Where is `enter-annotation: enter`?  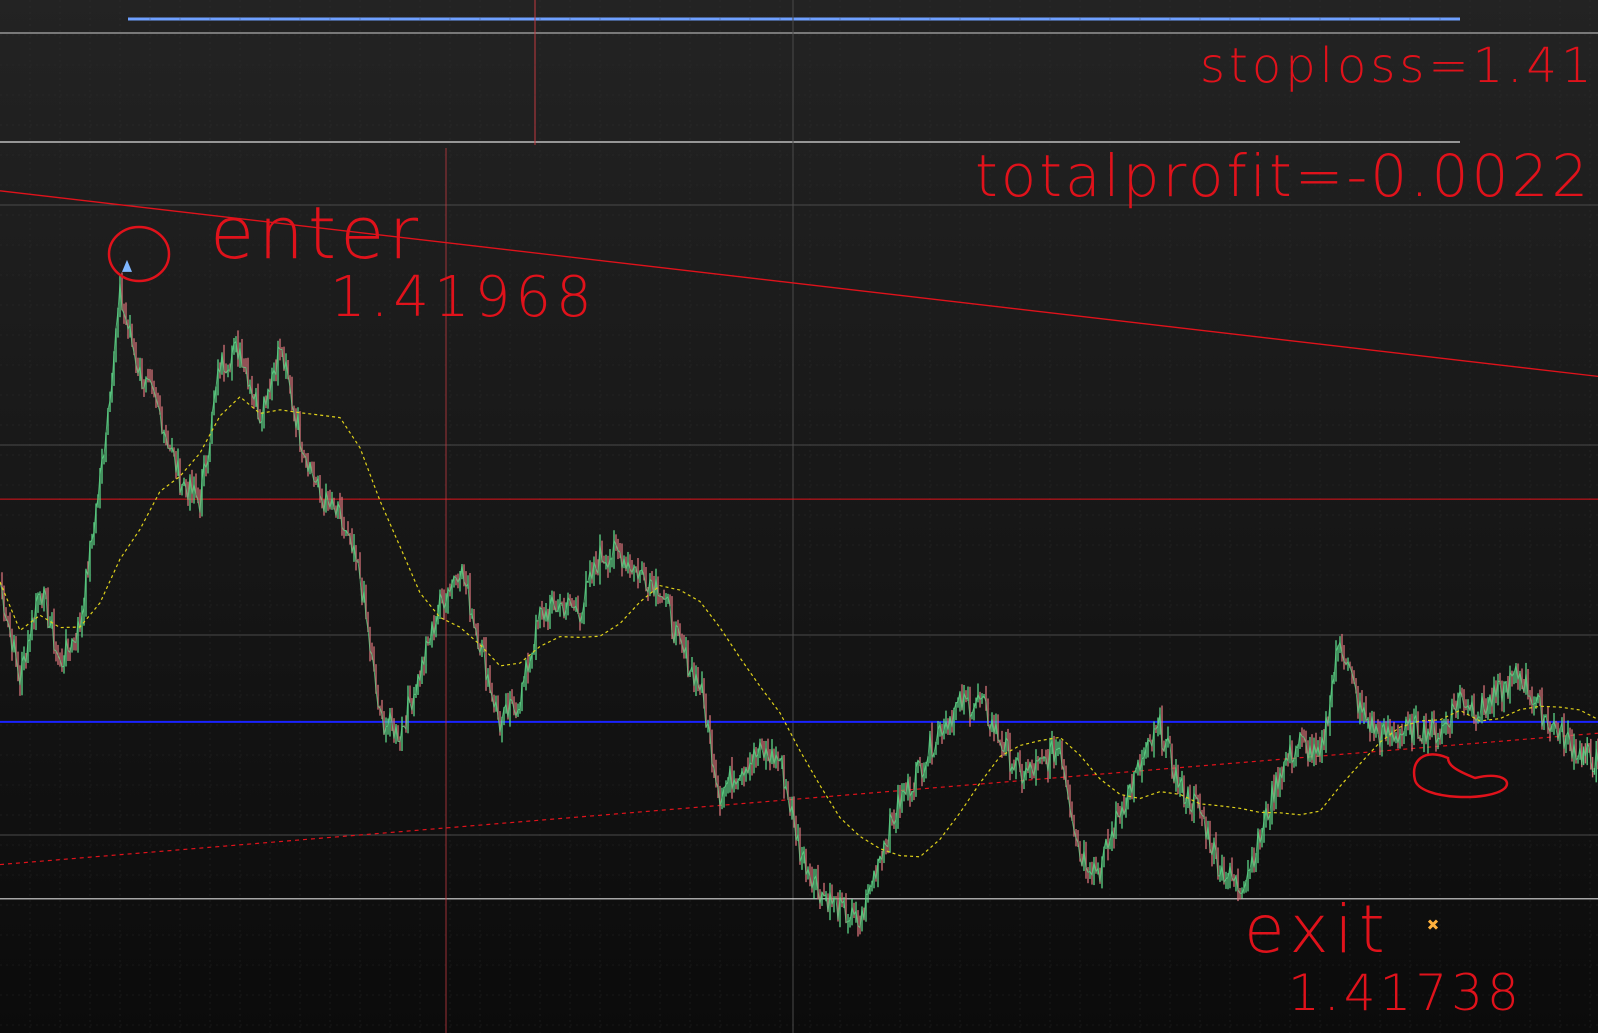 enter-annotation: enter is located at coordinates (316, 233).